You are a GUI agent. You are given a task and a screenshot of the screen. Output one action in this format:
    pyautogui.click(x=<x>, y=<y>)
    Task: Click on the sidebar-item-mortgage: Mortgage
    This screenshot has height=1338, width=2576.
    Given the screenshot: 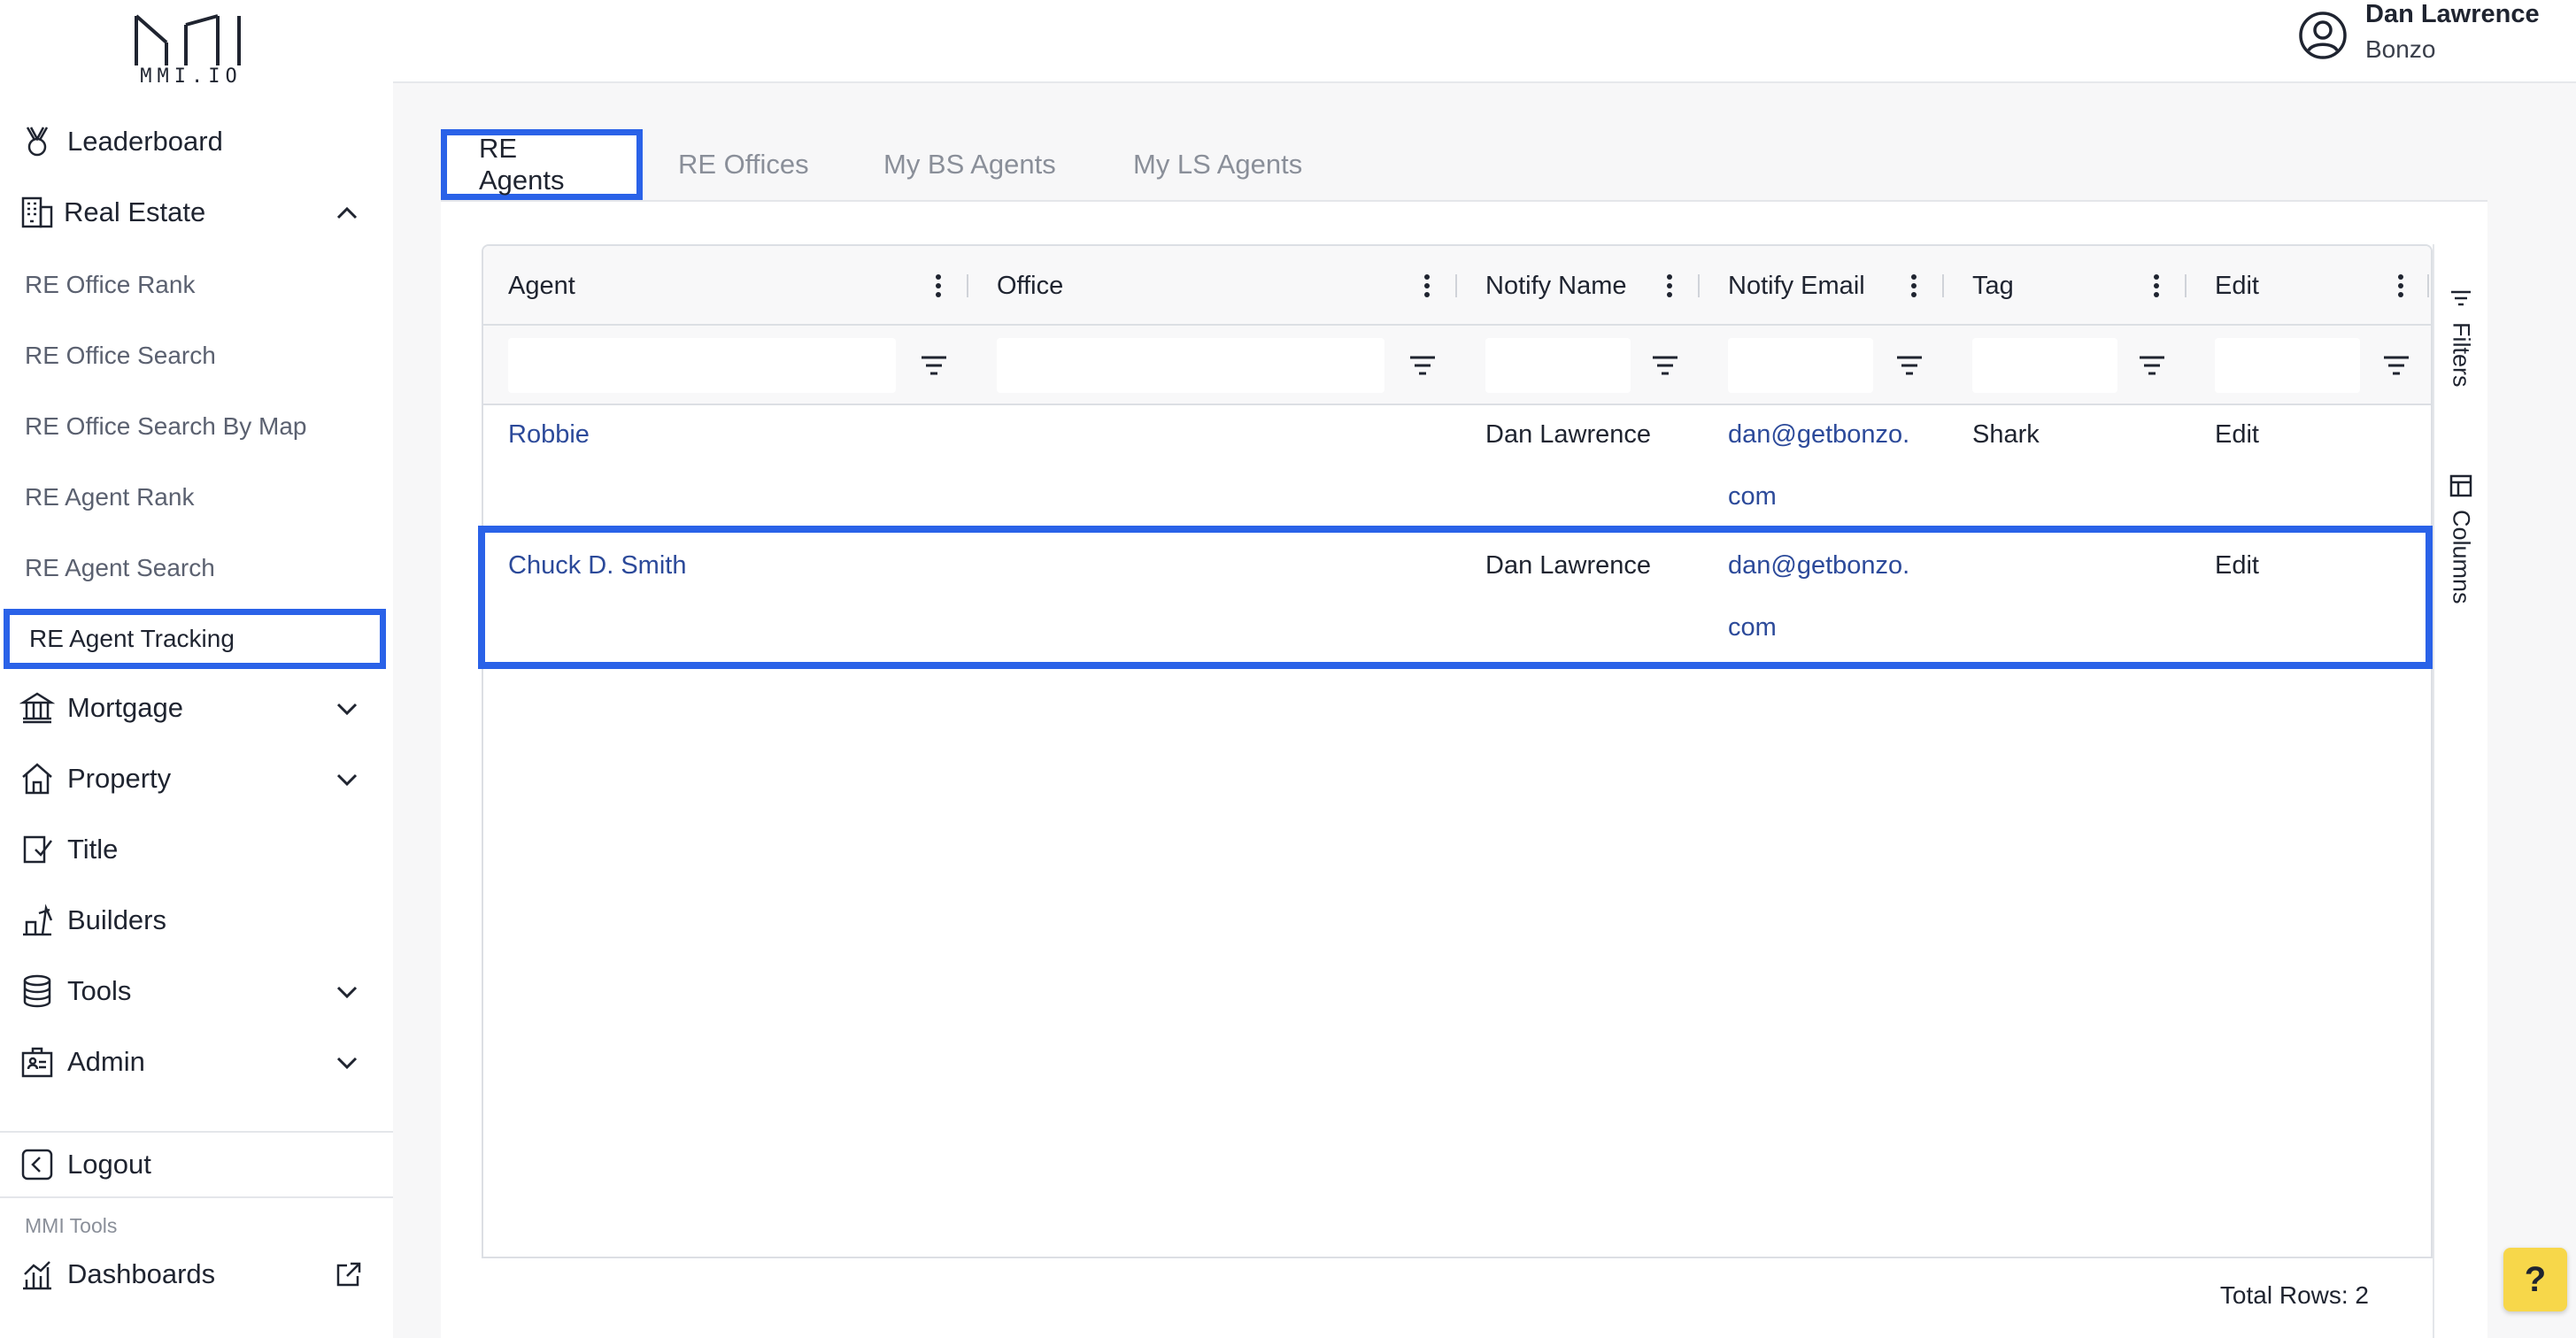 What is the action you would take?
    pyautogui.click(x=196, y=707)
    